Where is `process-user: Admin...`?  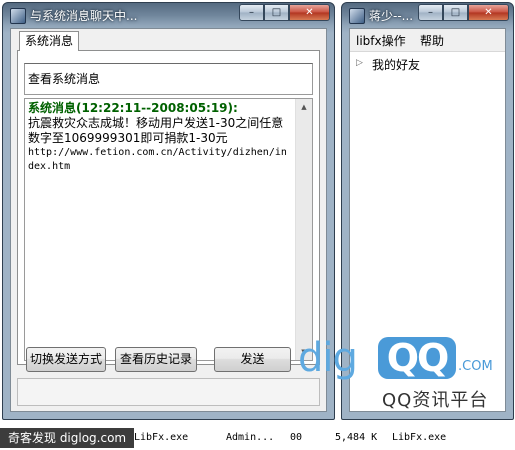
process-user: Admin... is located at coordinates (250, 437).